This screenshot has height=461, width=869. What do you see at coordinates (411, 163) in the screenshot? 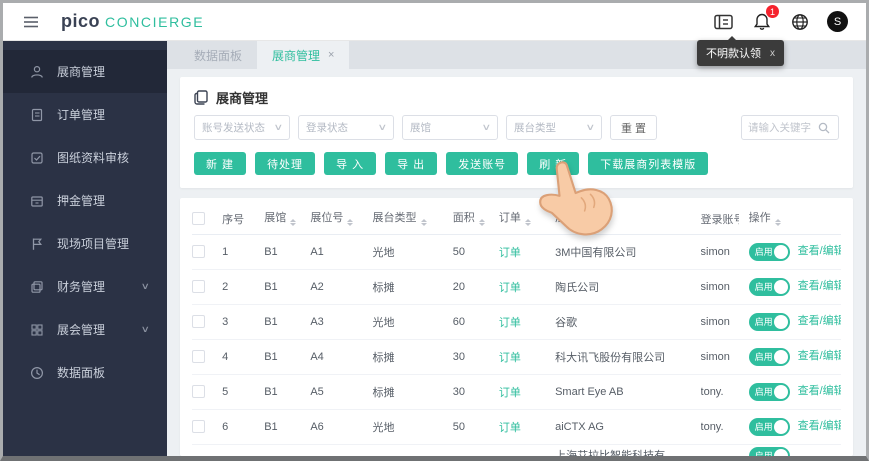
I see `export-button: 导 出` at bounding box center [411, 163].